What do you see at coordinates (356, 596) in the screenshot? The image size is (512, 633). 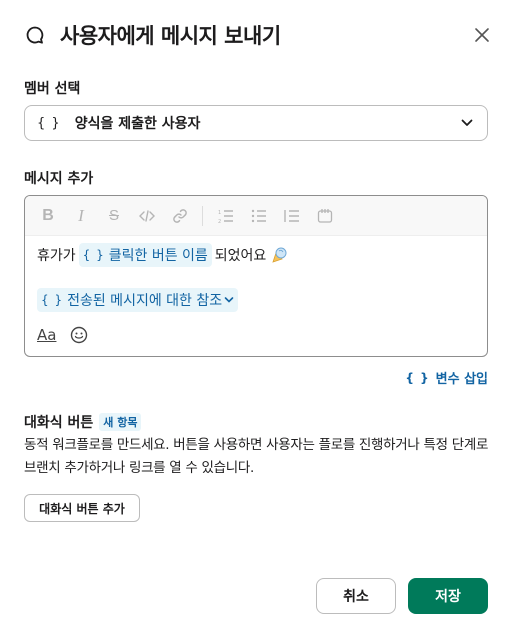 I see `cancel-button: 취소` at bounding box center [356, 596].